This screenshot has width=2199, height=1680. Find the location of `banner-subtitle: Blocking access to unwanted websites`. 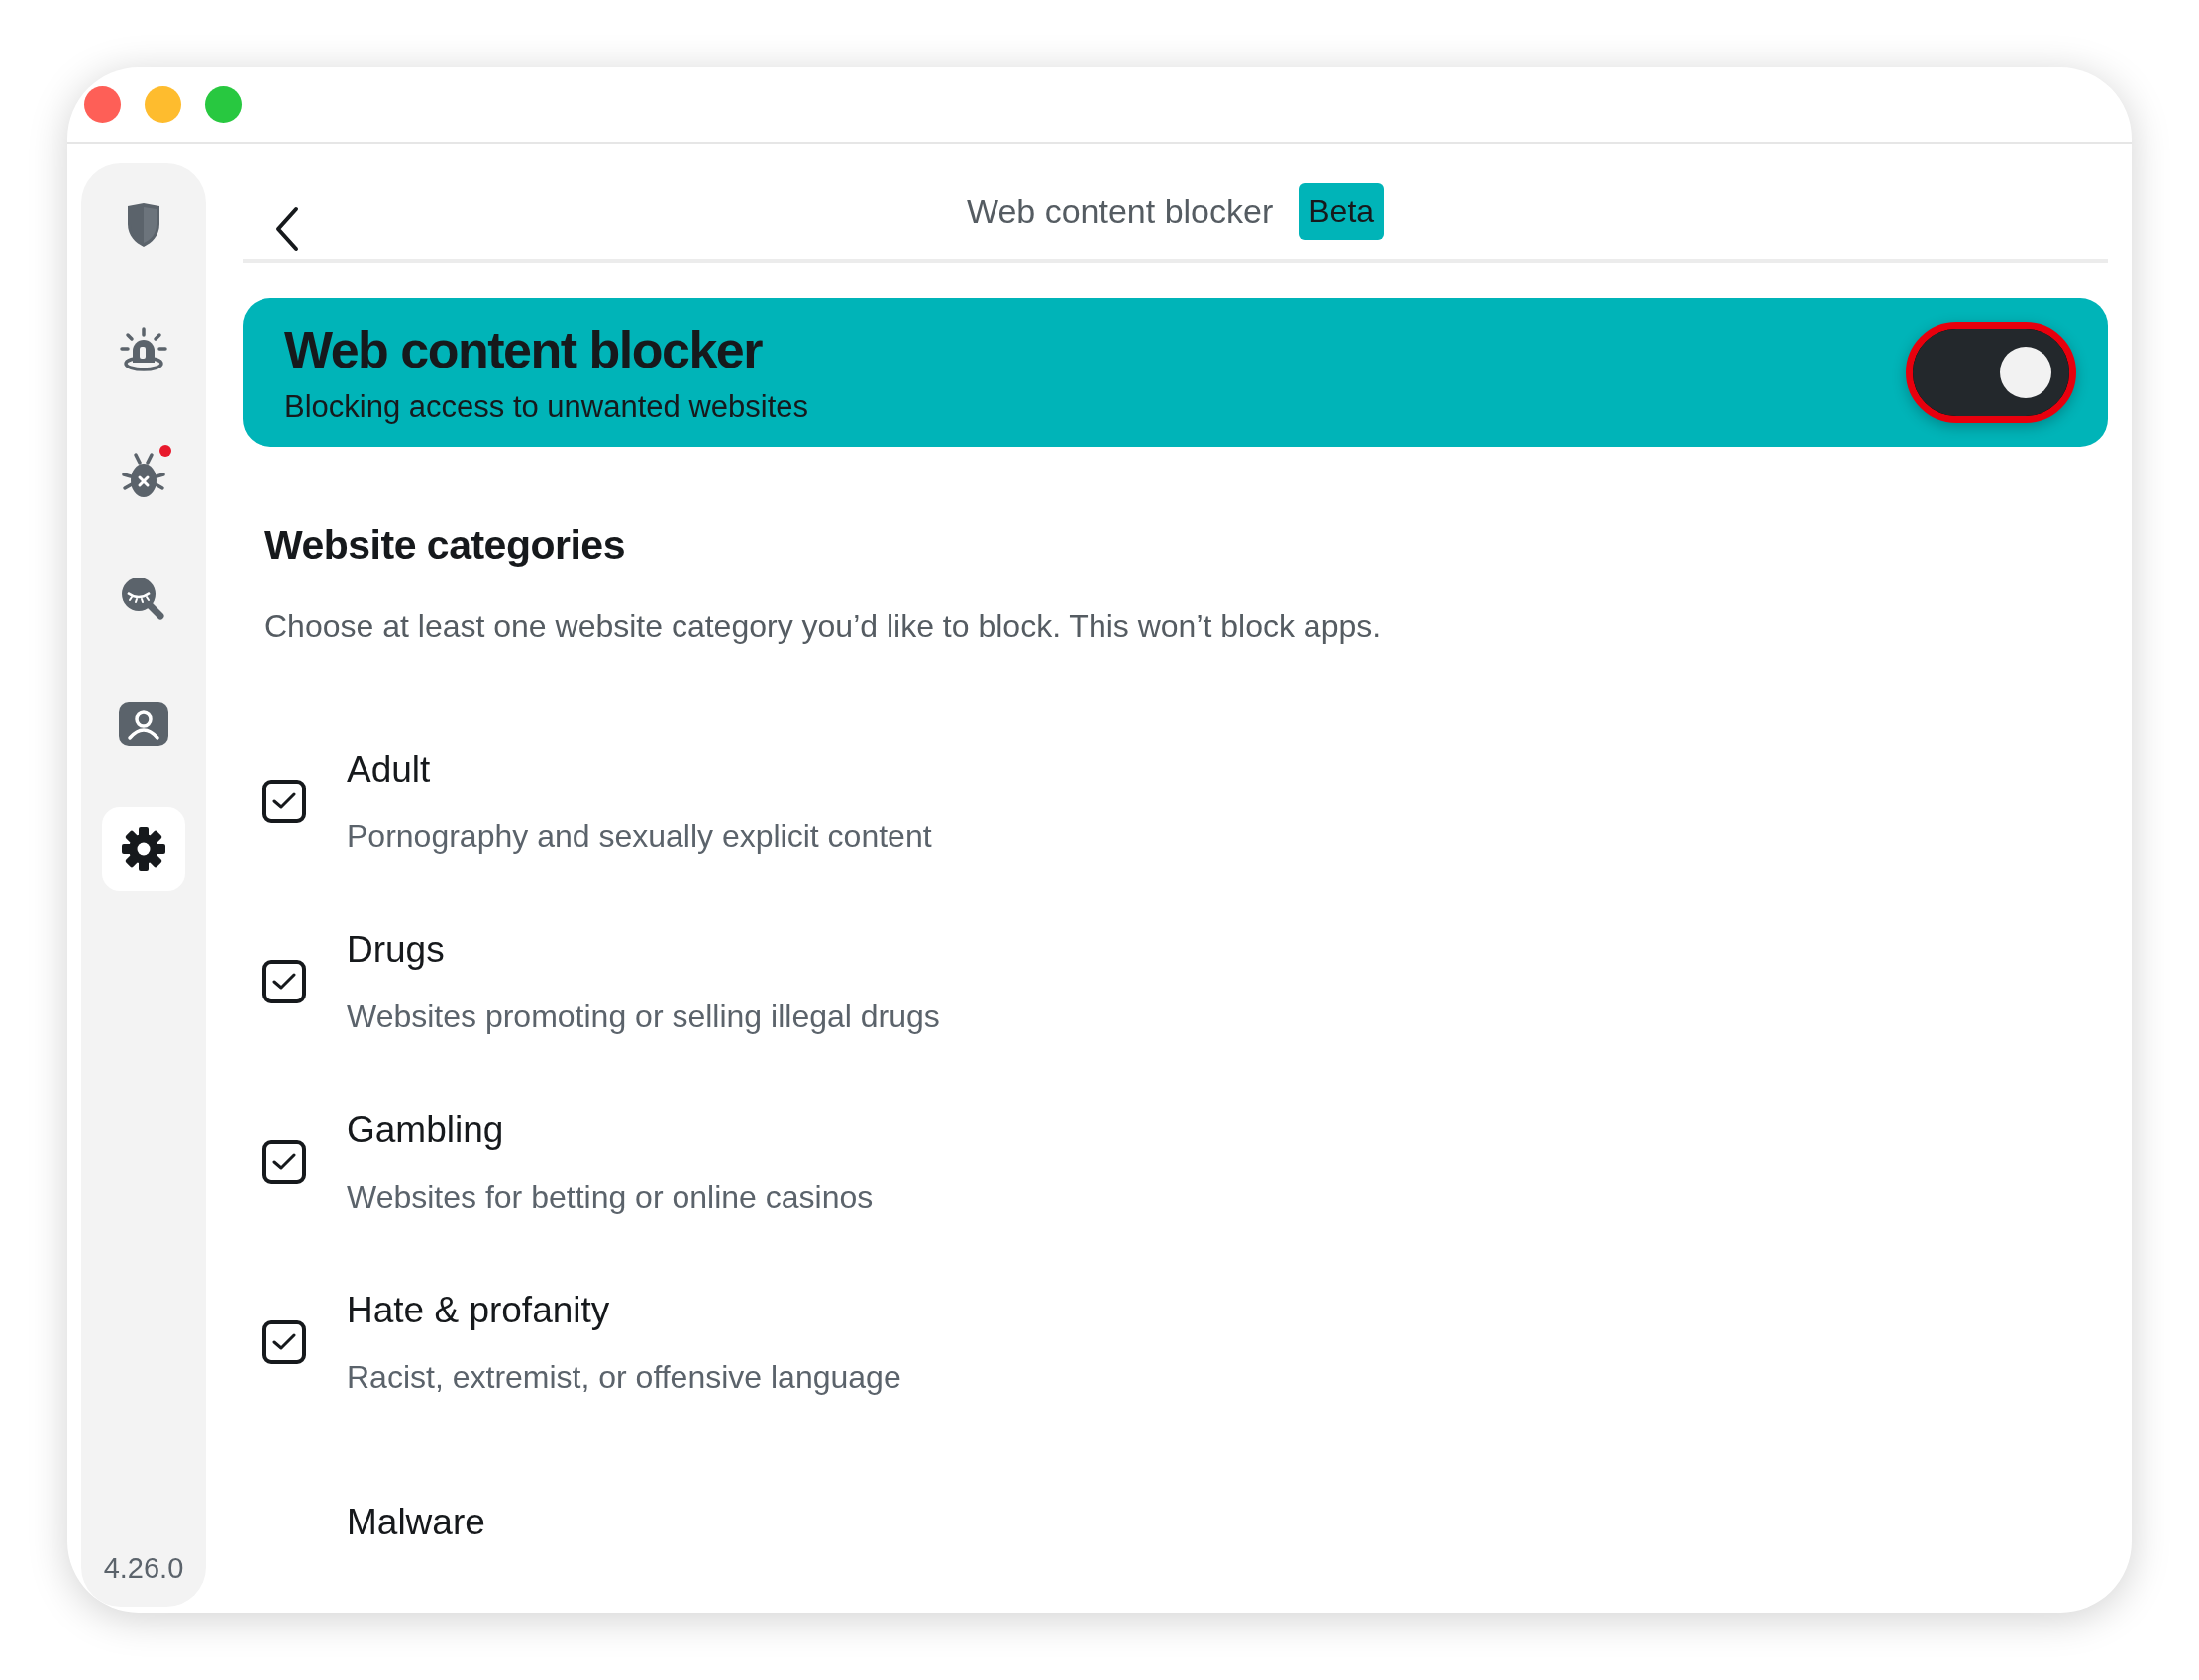

banner-subtitle: Blocking access to unwanted websites is located at coordinates (546, 407).